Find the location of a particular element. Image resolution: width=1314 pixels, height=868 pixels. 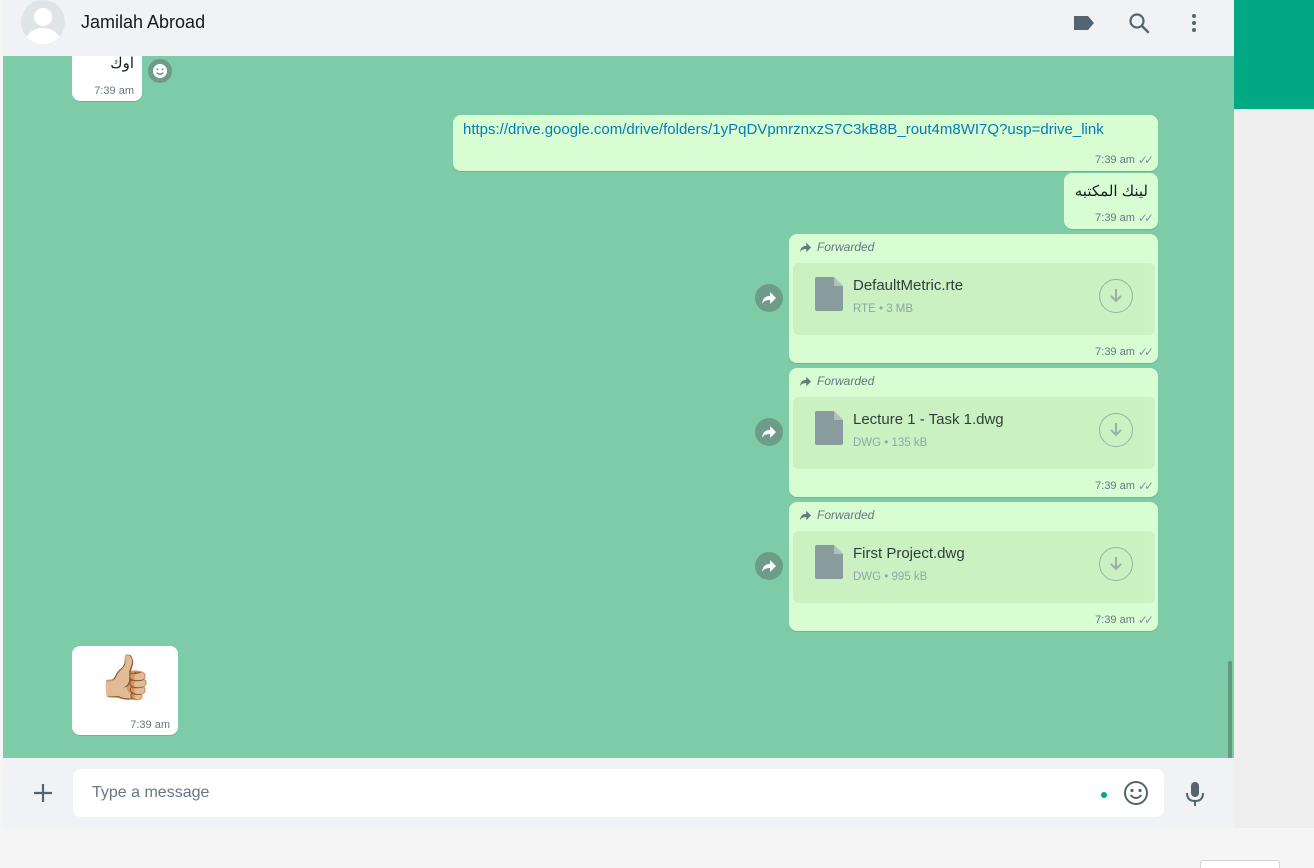

message-input is located at coordinates (618, 793).